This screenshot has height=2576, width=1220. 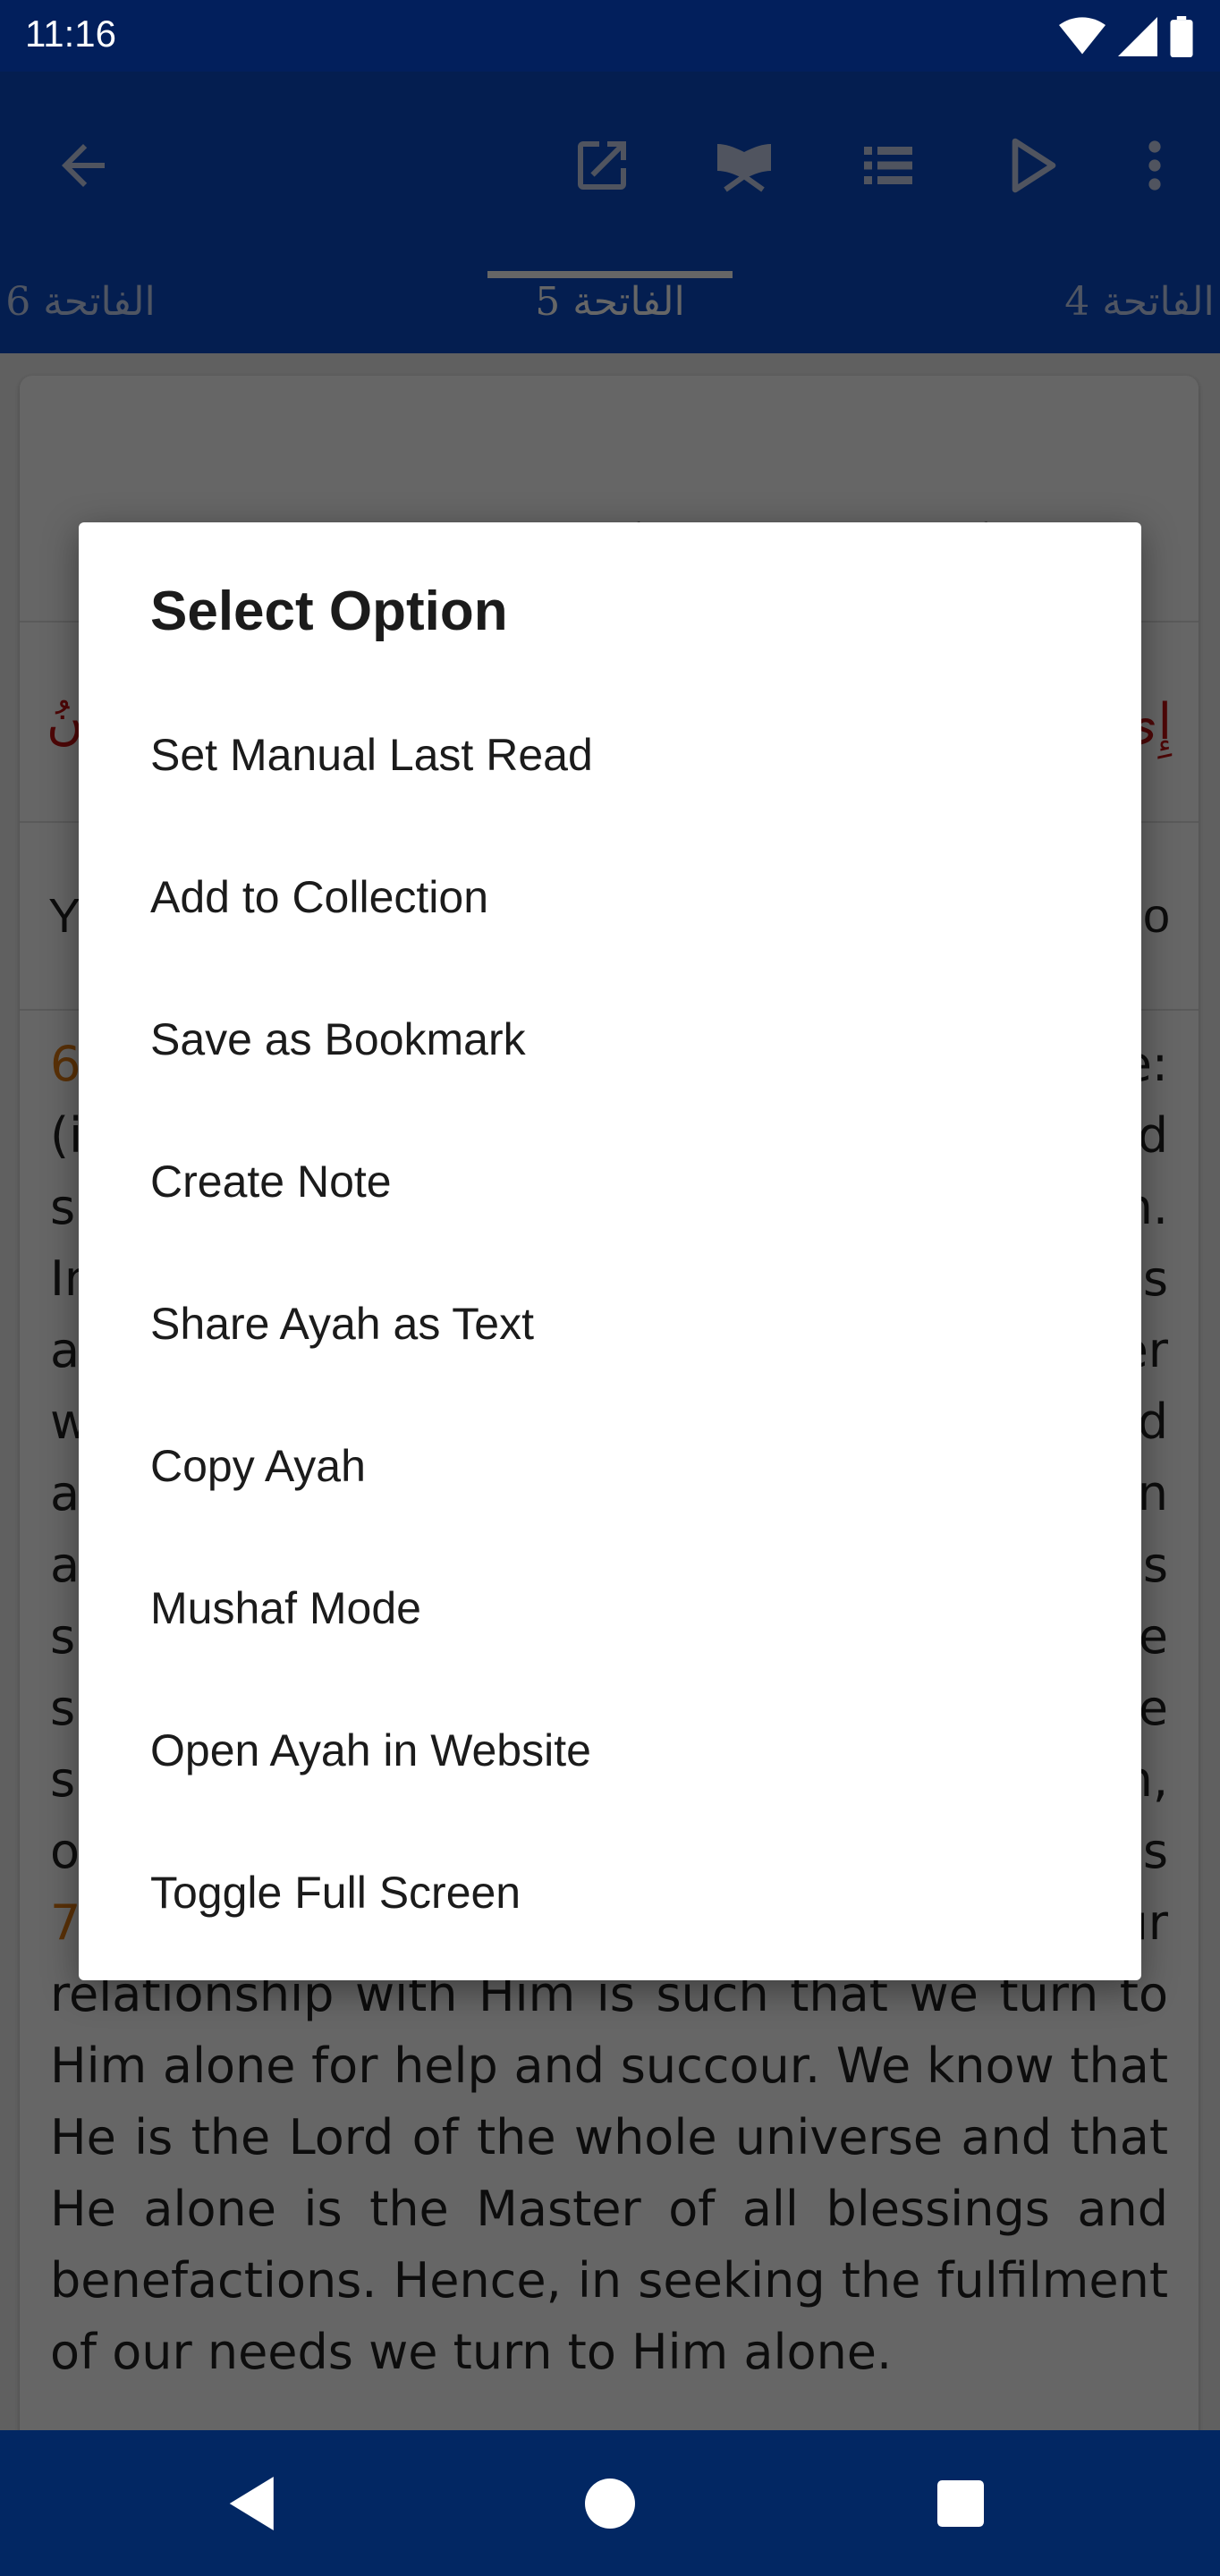 I want to click on option-toggle-full-screen: Toggle Full Screen, so click(x=610, y=1892).